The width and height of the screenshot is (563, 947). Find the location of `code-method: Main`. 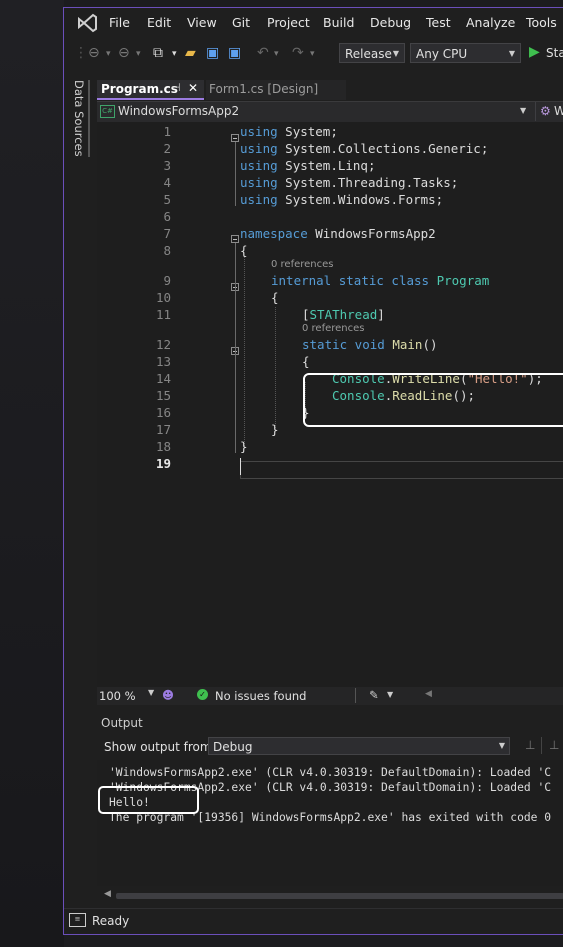

code-method: Main is located at coordinates (403, 344).